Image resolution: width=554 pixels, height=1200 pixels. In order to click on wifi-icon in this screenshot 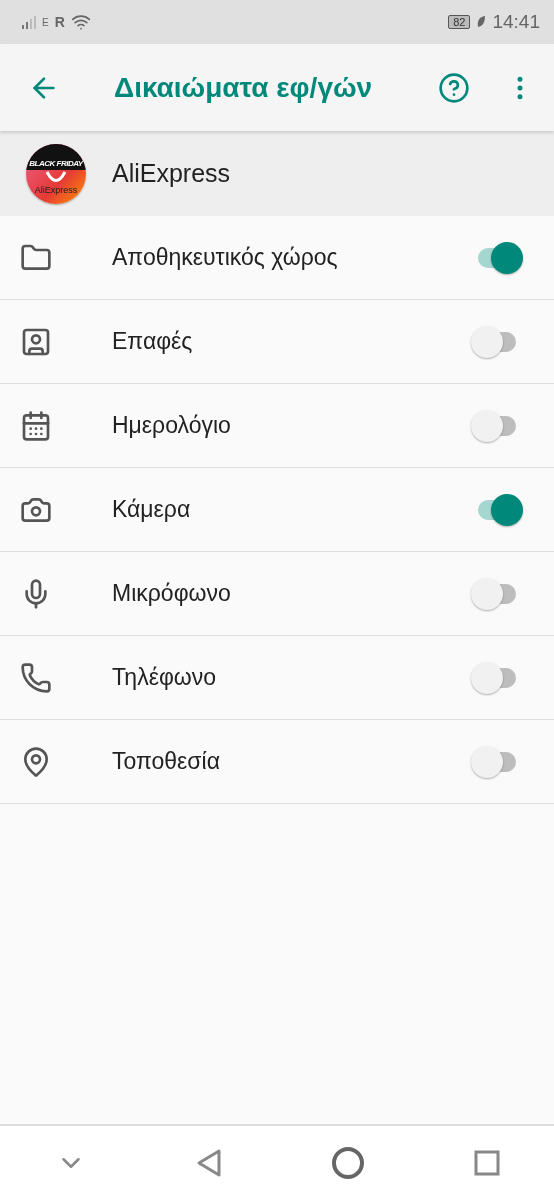, I will do `click(80, 22)`.